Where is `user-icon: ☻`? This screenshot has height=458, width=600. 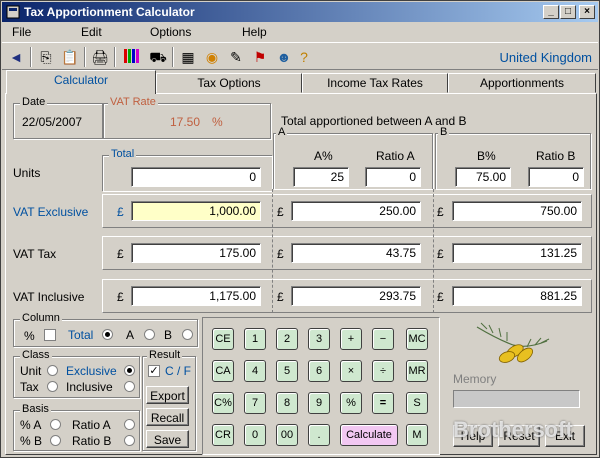 user-icon: ☻ is located at coordinates (284, 57).